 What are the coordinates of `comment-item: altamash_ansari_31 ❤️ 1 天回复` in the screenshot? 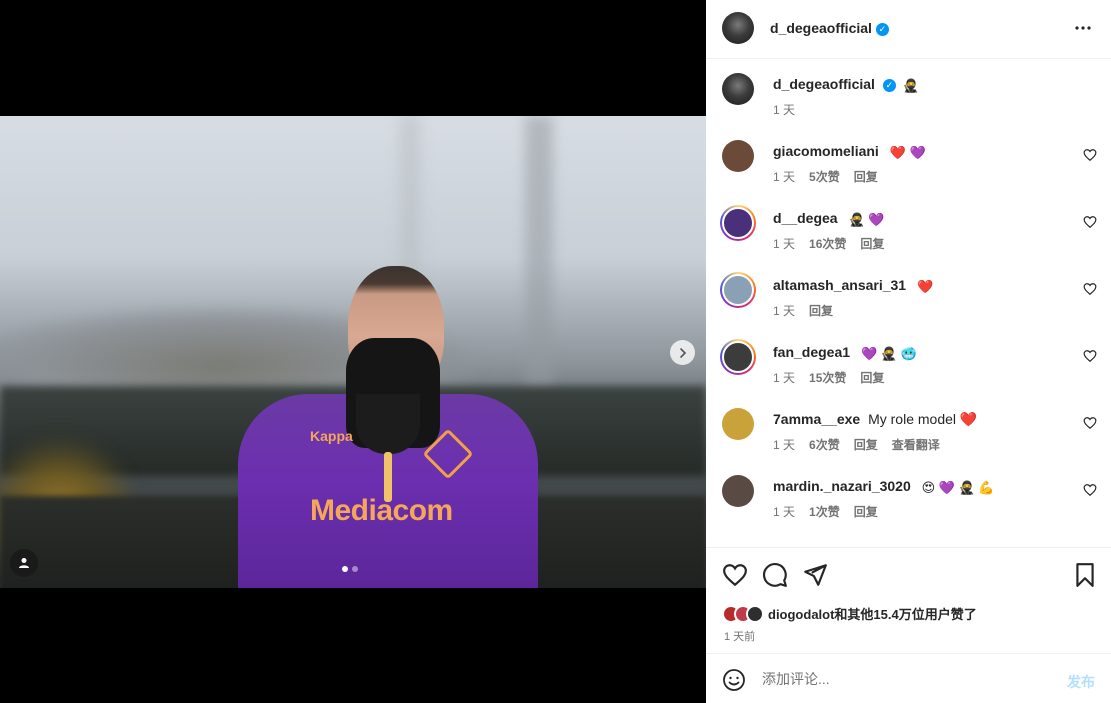 It's located at (908, 293).